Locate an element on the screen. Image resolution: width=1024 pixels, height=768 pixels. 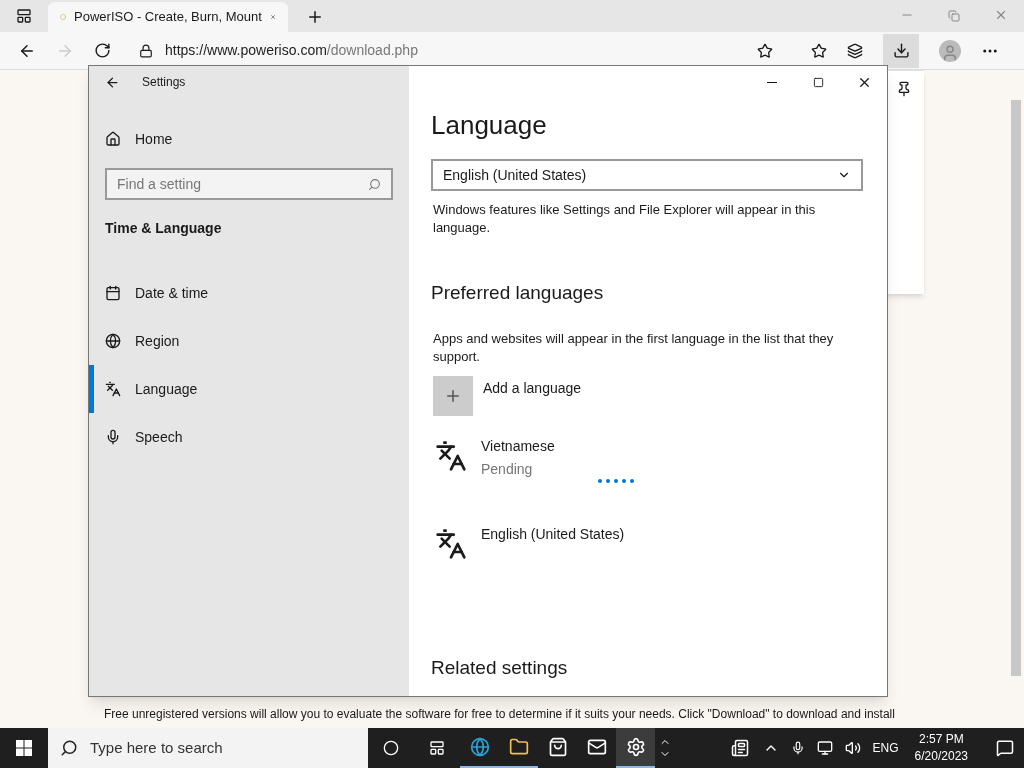
task-view-icon is located at coordinates (437, 748).